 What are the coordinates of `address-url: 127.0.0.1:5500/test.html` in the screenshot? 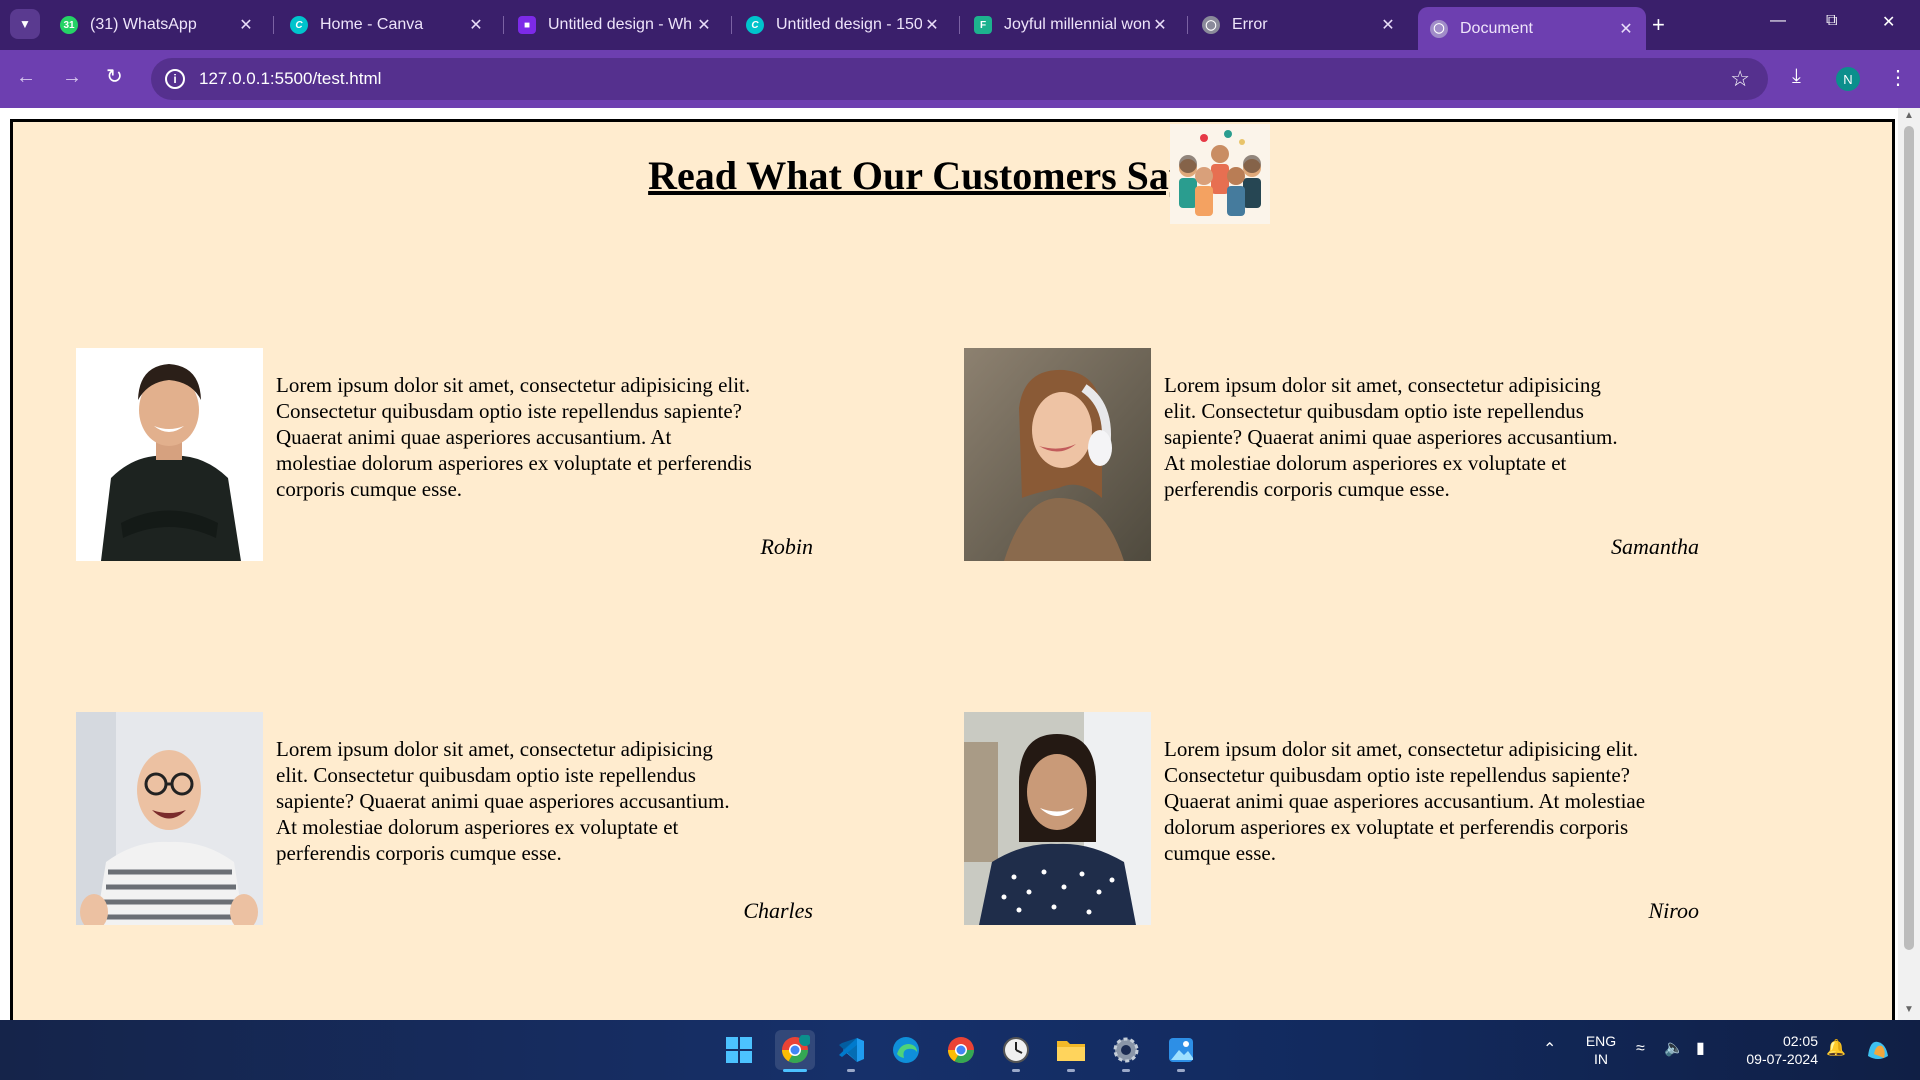 It's located at (290, 78).